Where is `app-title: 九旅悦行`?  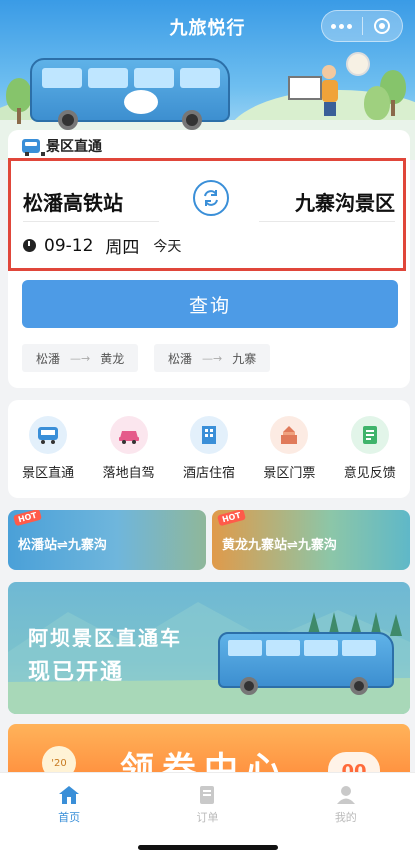 app-title: 九旅悦行 is located at coordinates (207, 28).